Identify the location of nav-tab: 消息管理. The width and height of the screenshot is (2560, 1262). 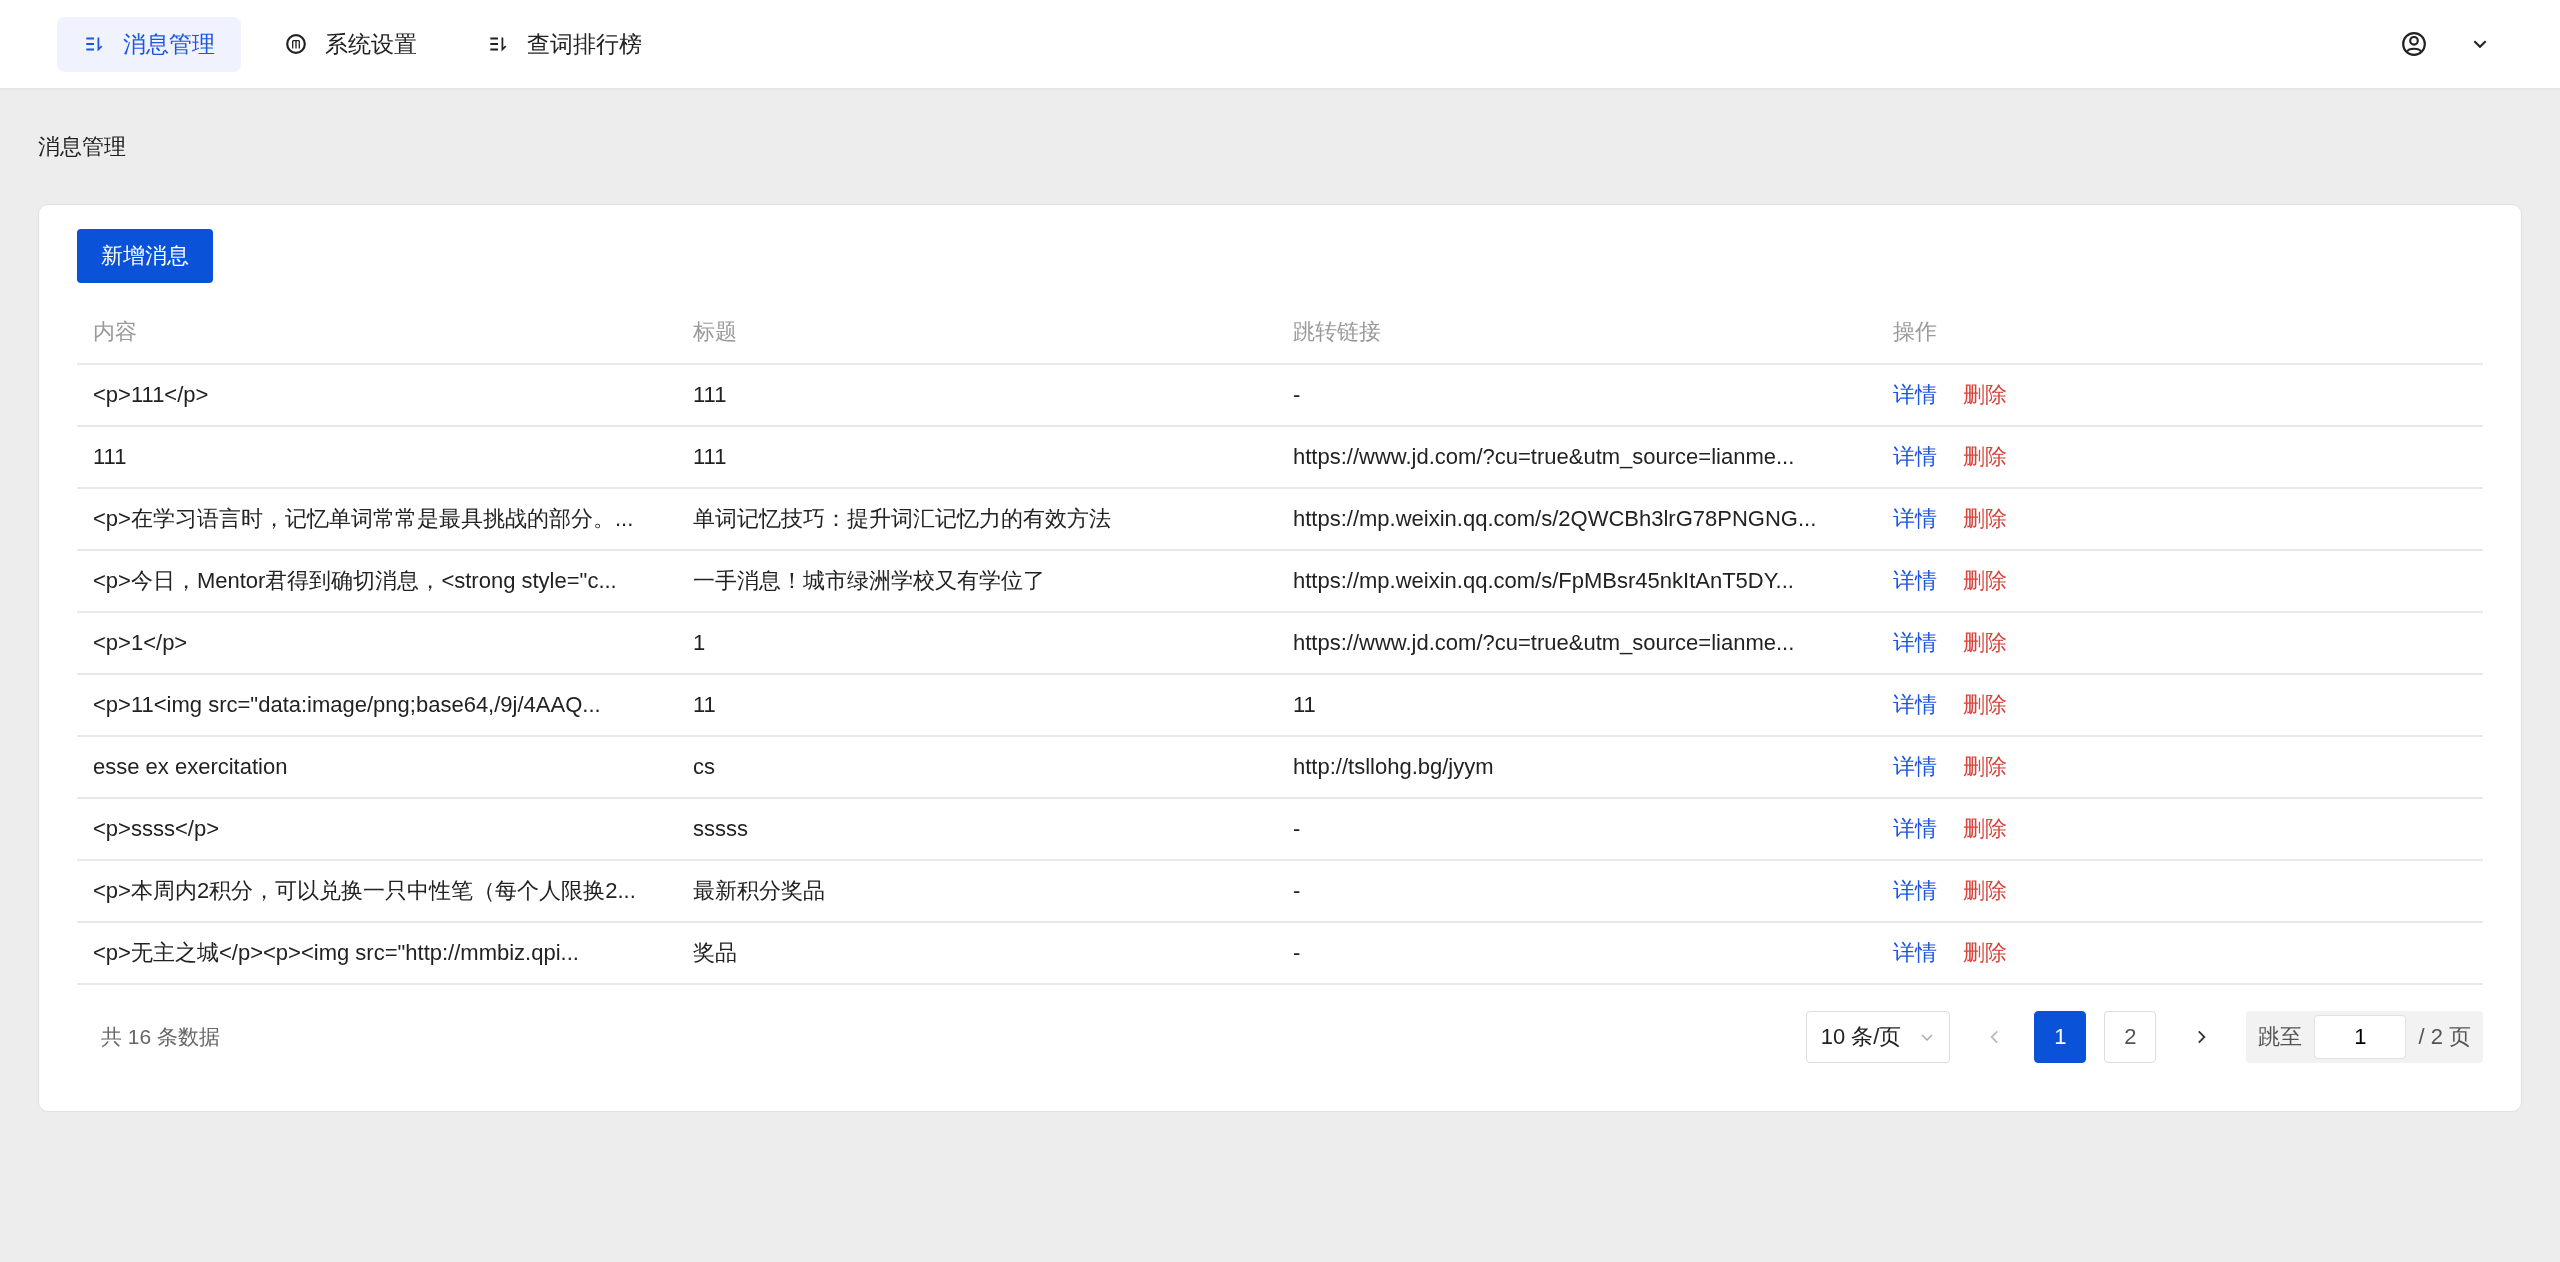
(149, 44).